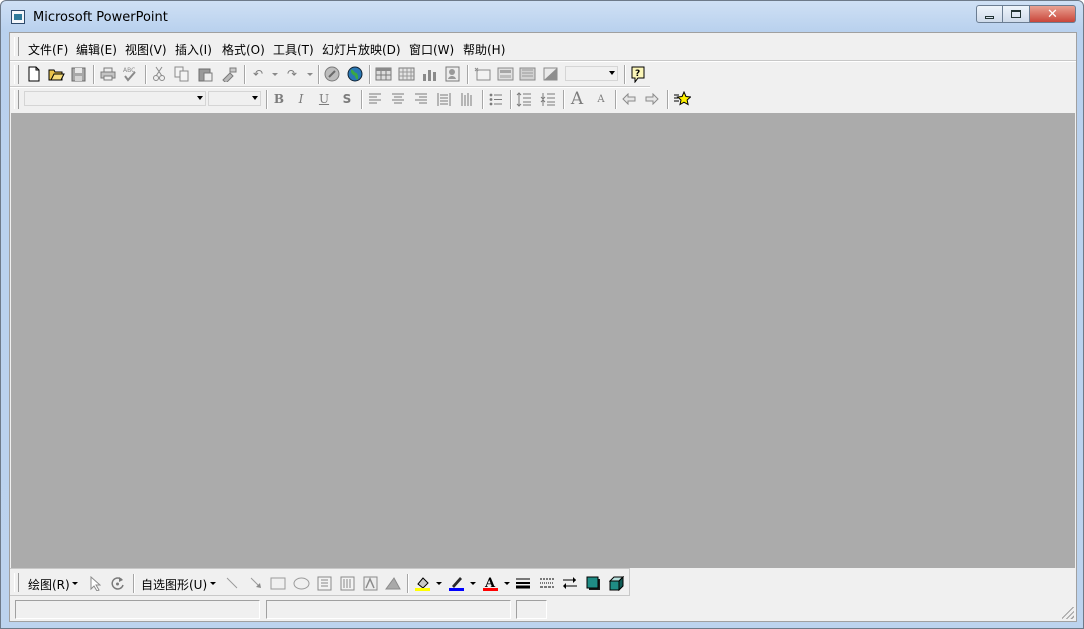  I want to click on menu-format: 格式(O), so click(243, 49).